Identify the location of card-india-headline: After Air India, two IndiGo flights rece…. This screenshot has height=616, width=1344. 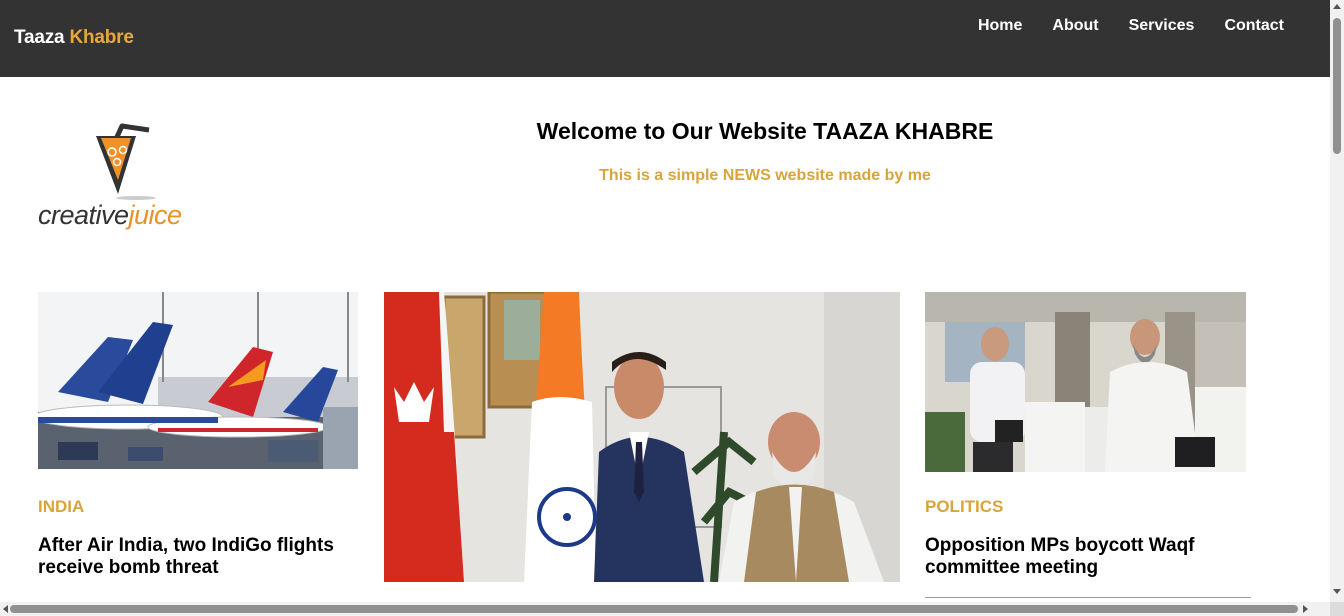
(198, 557).